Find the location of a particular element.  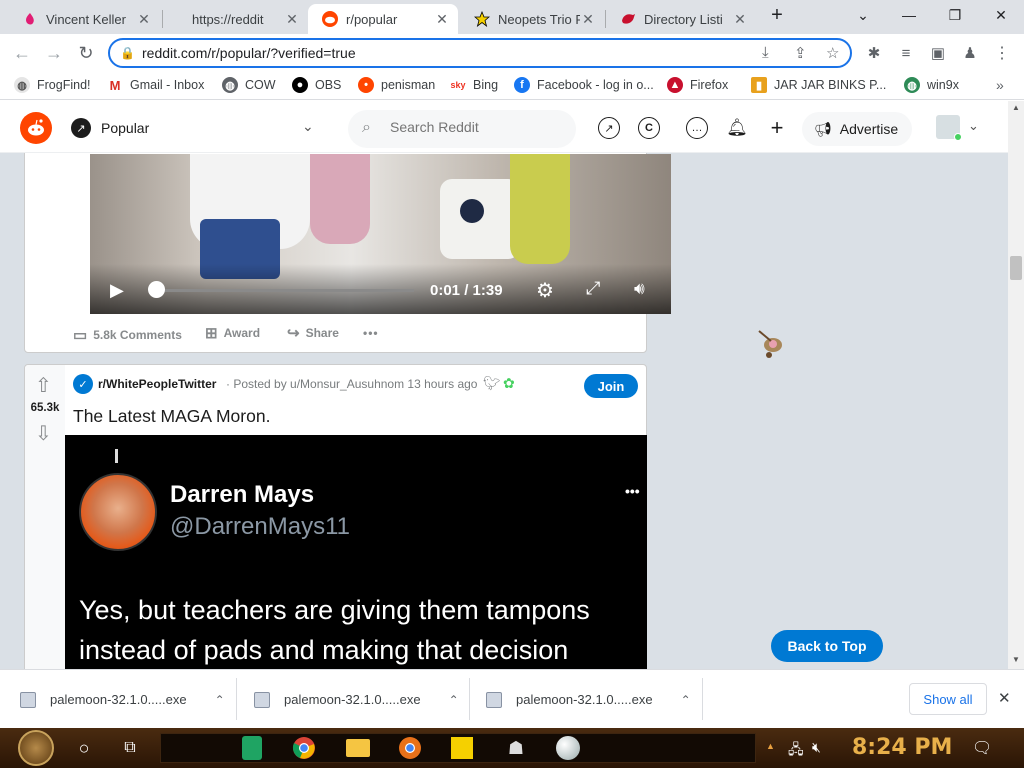

sticky-notes-icon is located at coordinates (462, 748).